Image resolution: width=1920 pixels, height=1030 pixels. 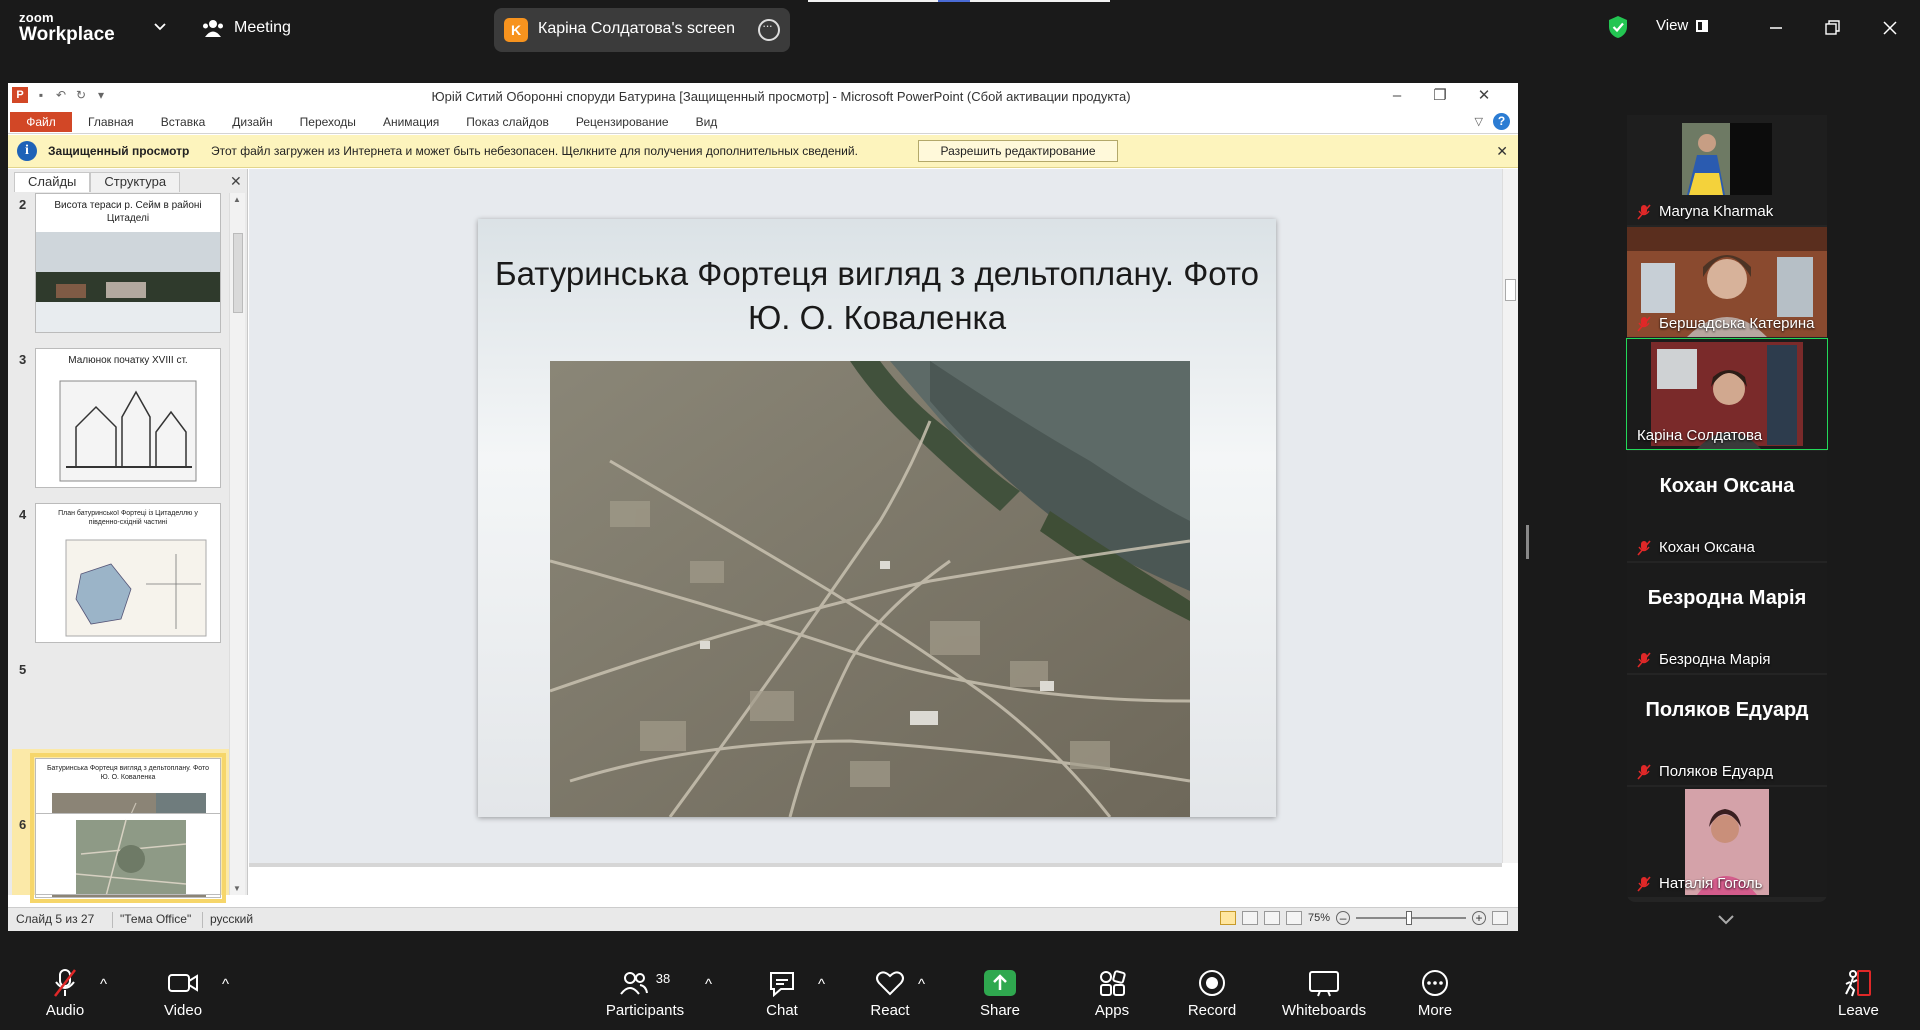 I want to click on ppt-minimize-icon: –, so click(x=1397, y=96).